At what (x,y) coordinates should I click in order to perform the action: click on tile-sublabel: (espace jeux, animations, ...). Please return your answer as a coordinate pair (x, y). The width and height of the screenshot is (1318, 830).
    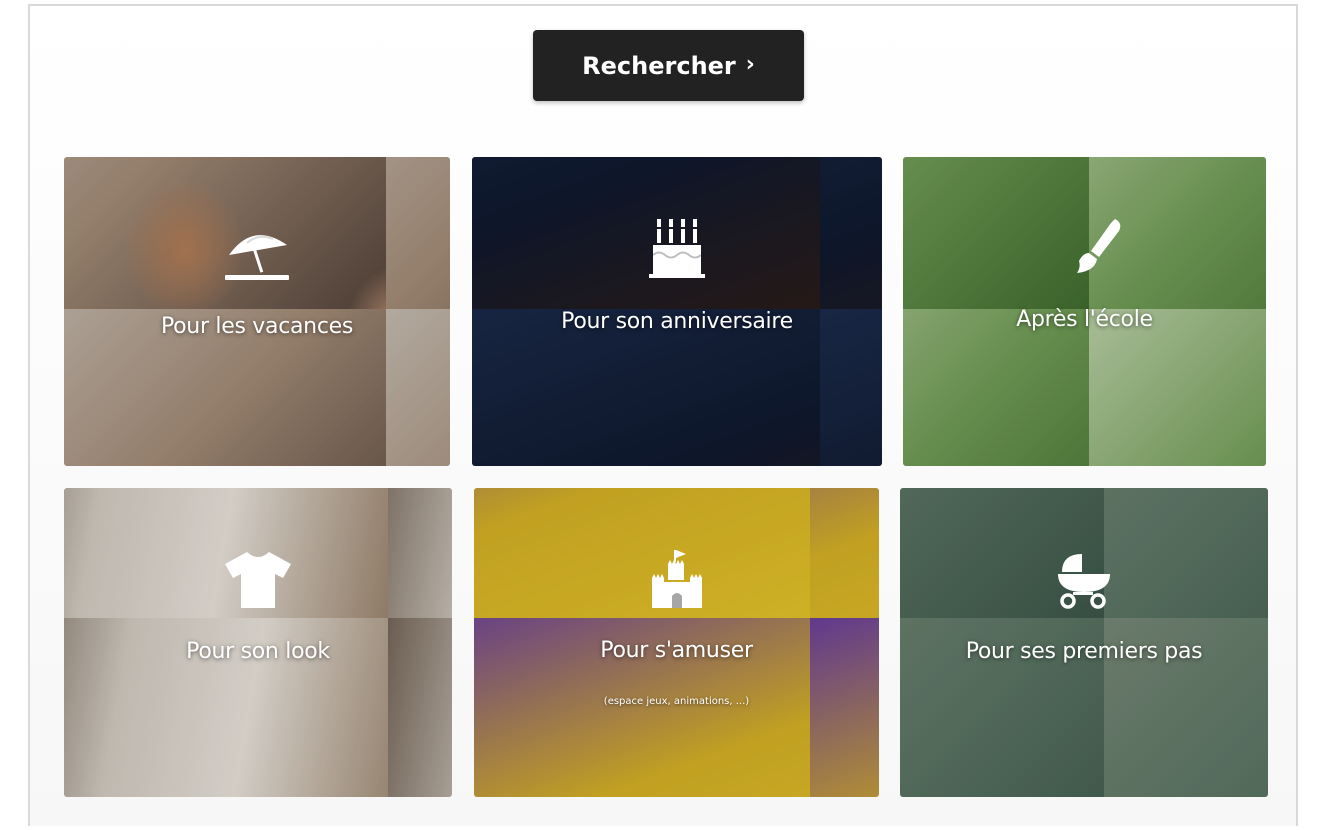
    Looking at the image, I should click on (676, 701).